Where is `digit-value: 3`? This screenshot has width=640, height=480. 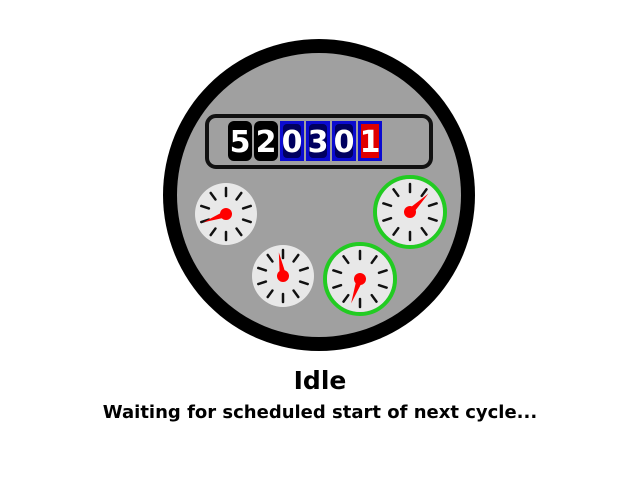
digit-value: 3 is located at coordinates (318, 142).